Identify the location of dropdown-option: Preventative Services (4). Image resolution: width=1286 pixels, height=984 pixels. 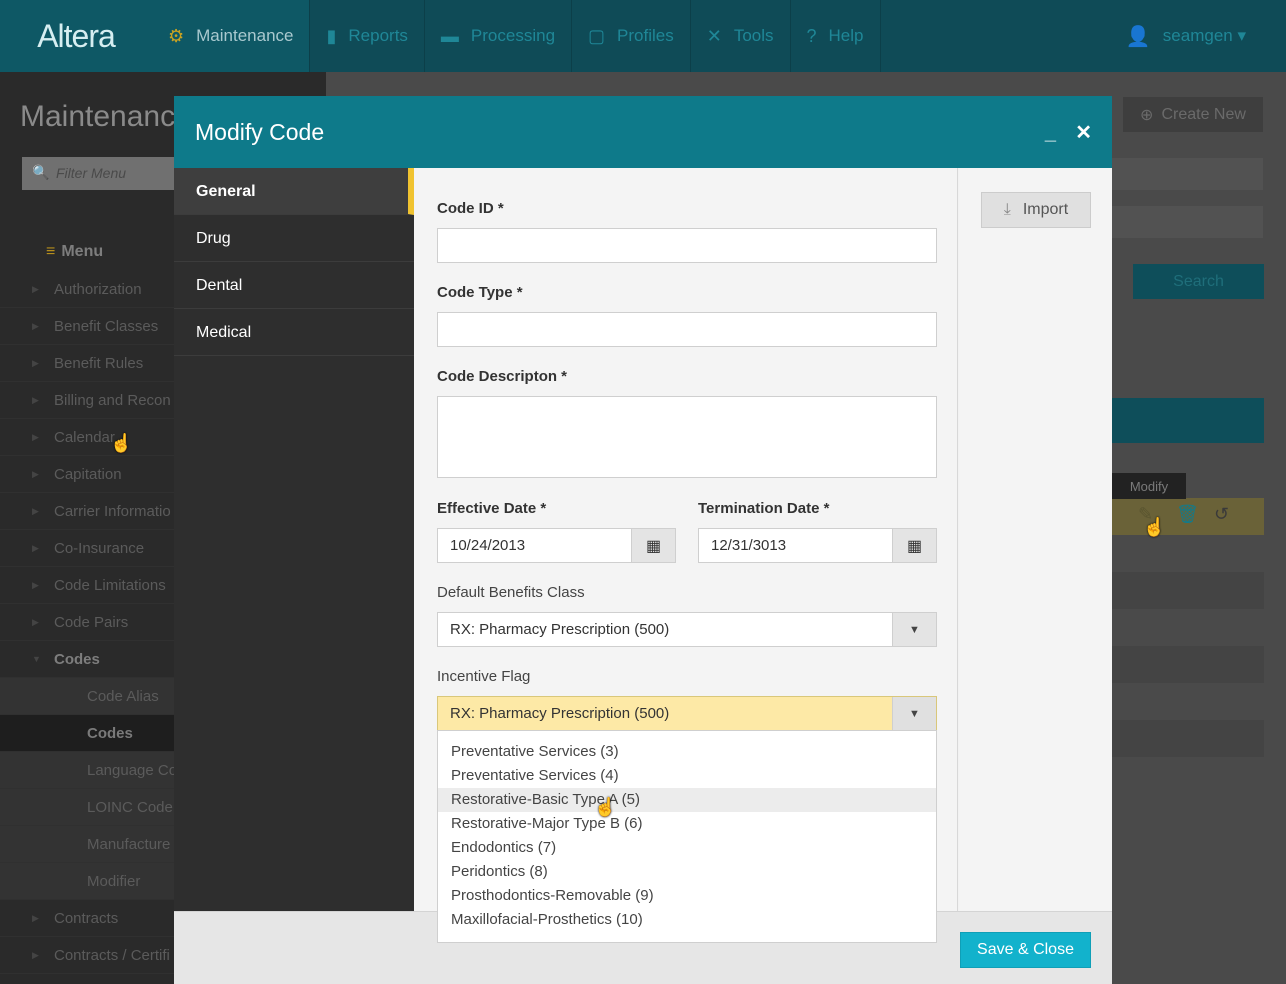
(687, 776).